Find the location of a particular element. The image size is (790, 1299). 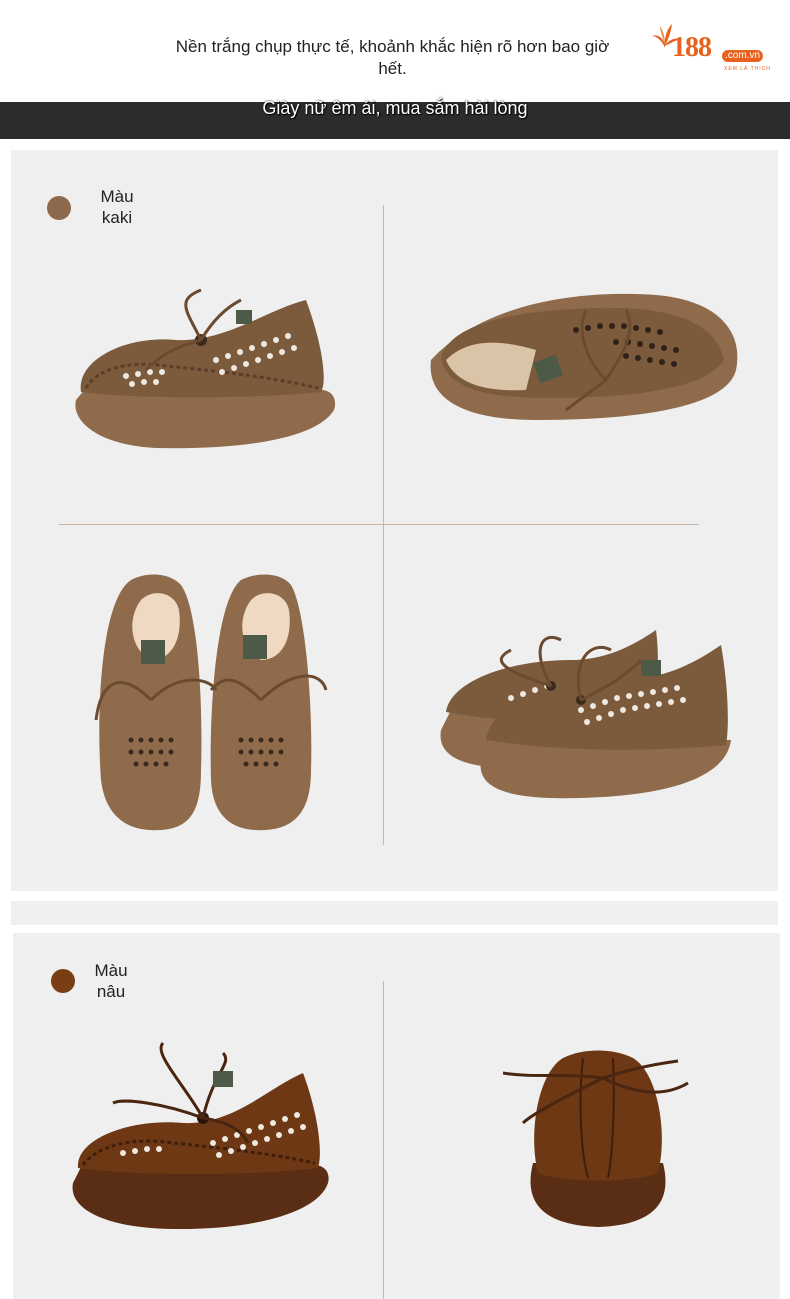

brown-color-label: Màu nâu is located at coordinates (111, 981).